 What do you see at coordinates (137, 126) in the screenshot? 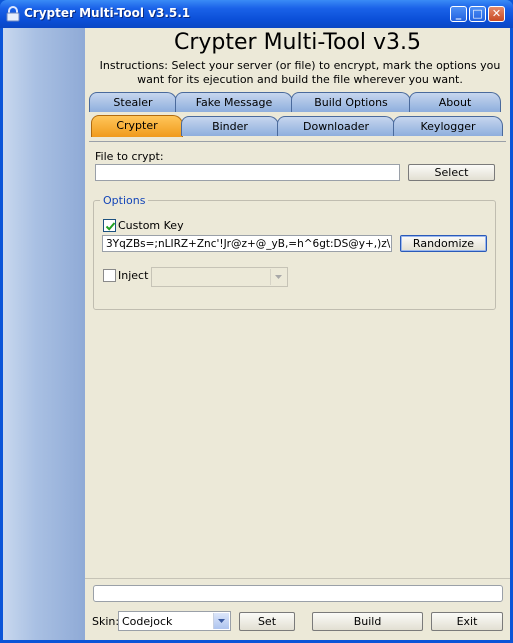
I see `tab-crypter: Crypter` at bounding box center [137, 126].